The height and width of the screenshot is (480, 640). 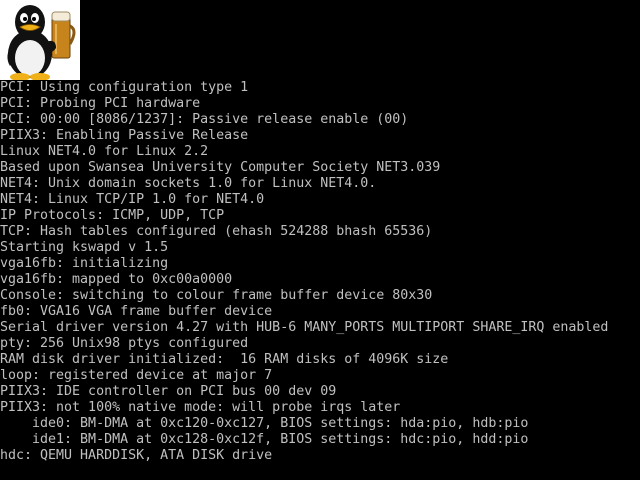 What do you see at coordinates (136, 455) in the screenshot?
I see `console-line: hdc: QEMU HARDDISK, ATA DISK drive` at bounding box center [136, 455].